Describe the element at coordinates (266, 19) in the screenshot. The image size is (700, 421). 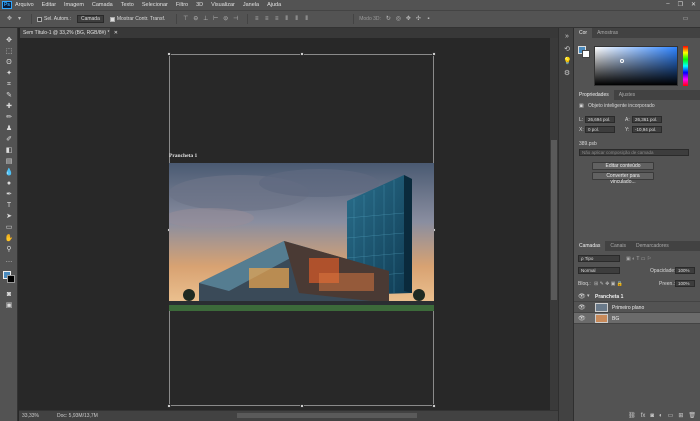
I see `distribute-2-icon: ≡` at that location.